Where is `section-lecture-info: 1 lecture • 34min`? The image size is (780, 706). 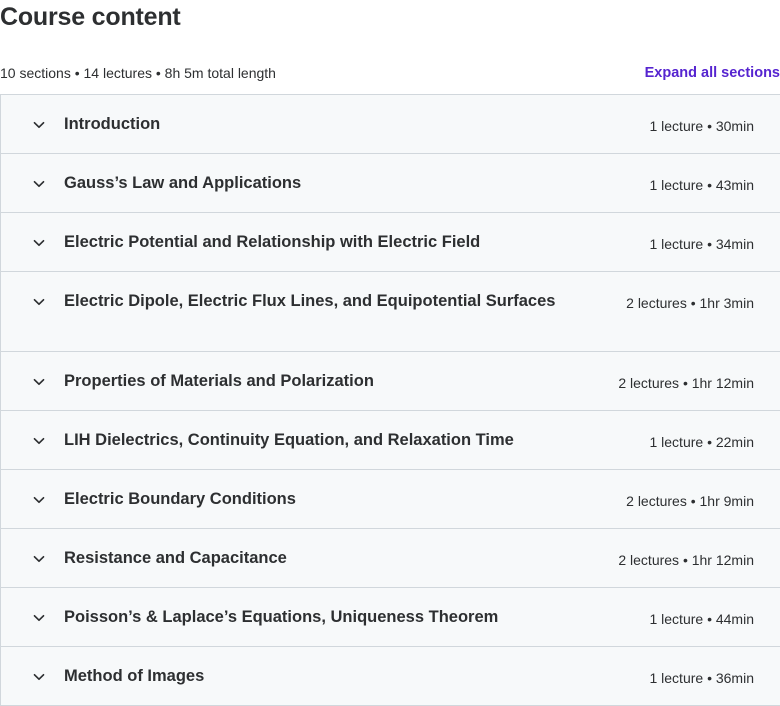 section-lecture-info: 1 lecture • 34min is located at coordinates (701, 244).